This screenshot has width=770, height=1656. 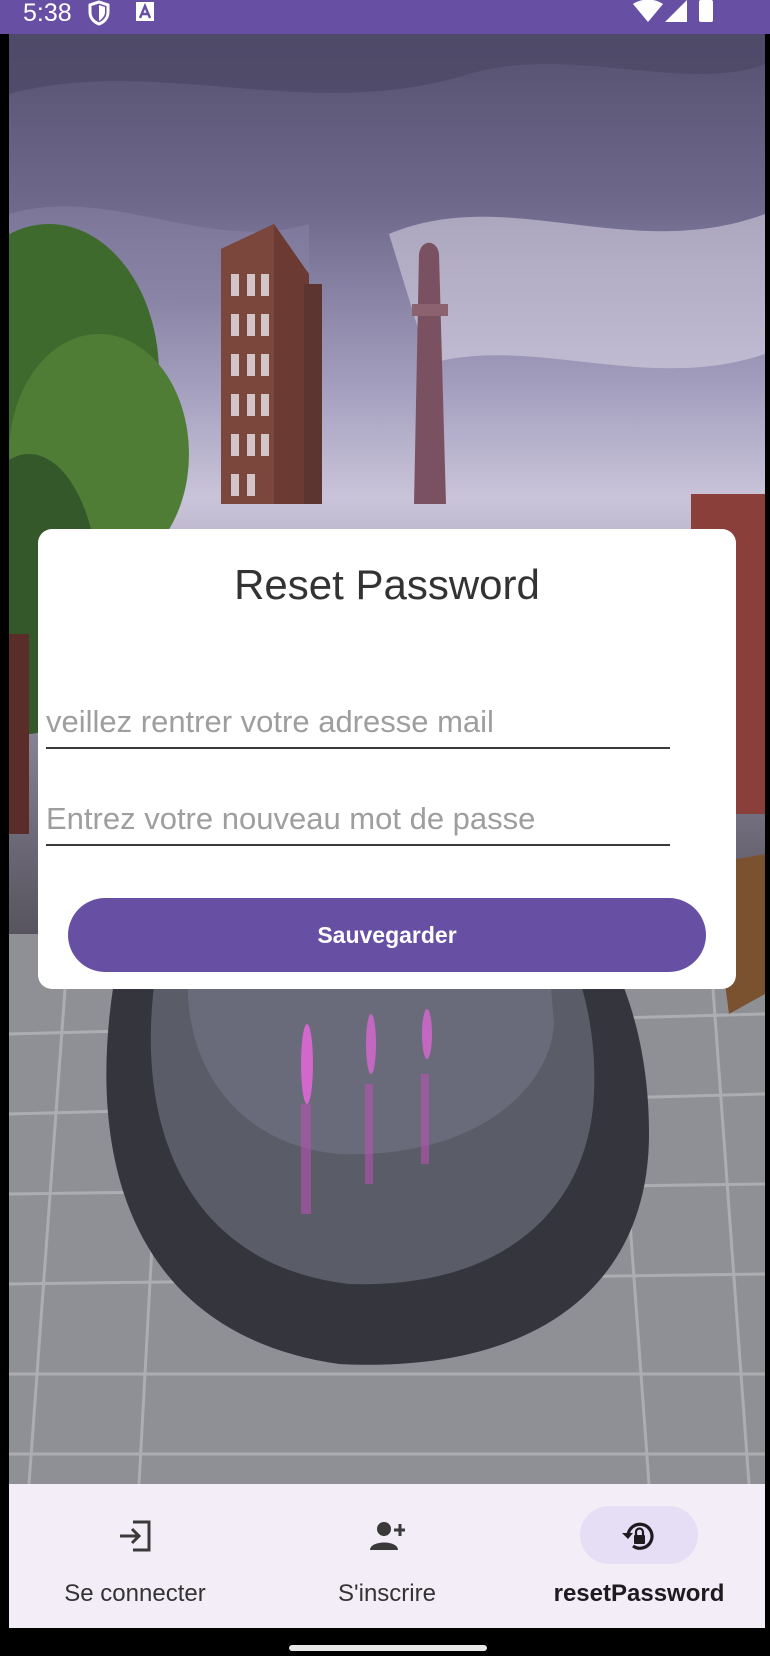 I want to click on bottom-navigation: Se connecter S'inscrire resetPassword, so click(x=387, y=1556).